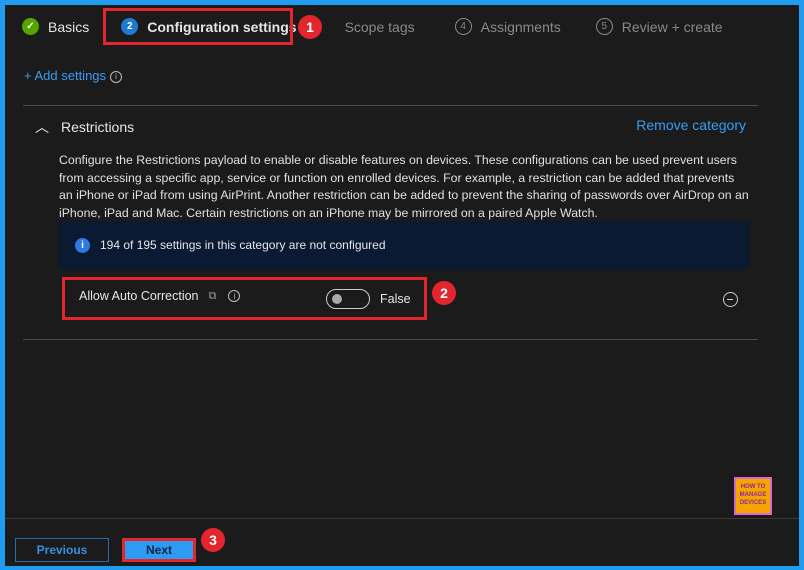 The width and height of the screenshot is (804, 570). I want to click on step-scope-tags: Scope tags, so click(380, 27).